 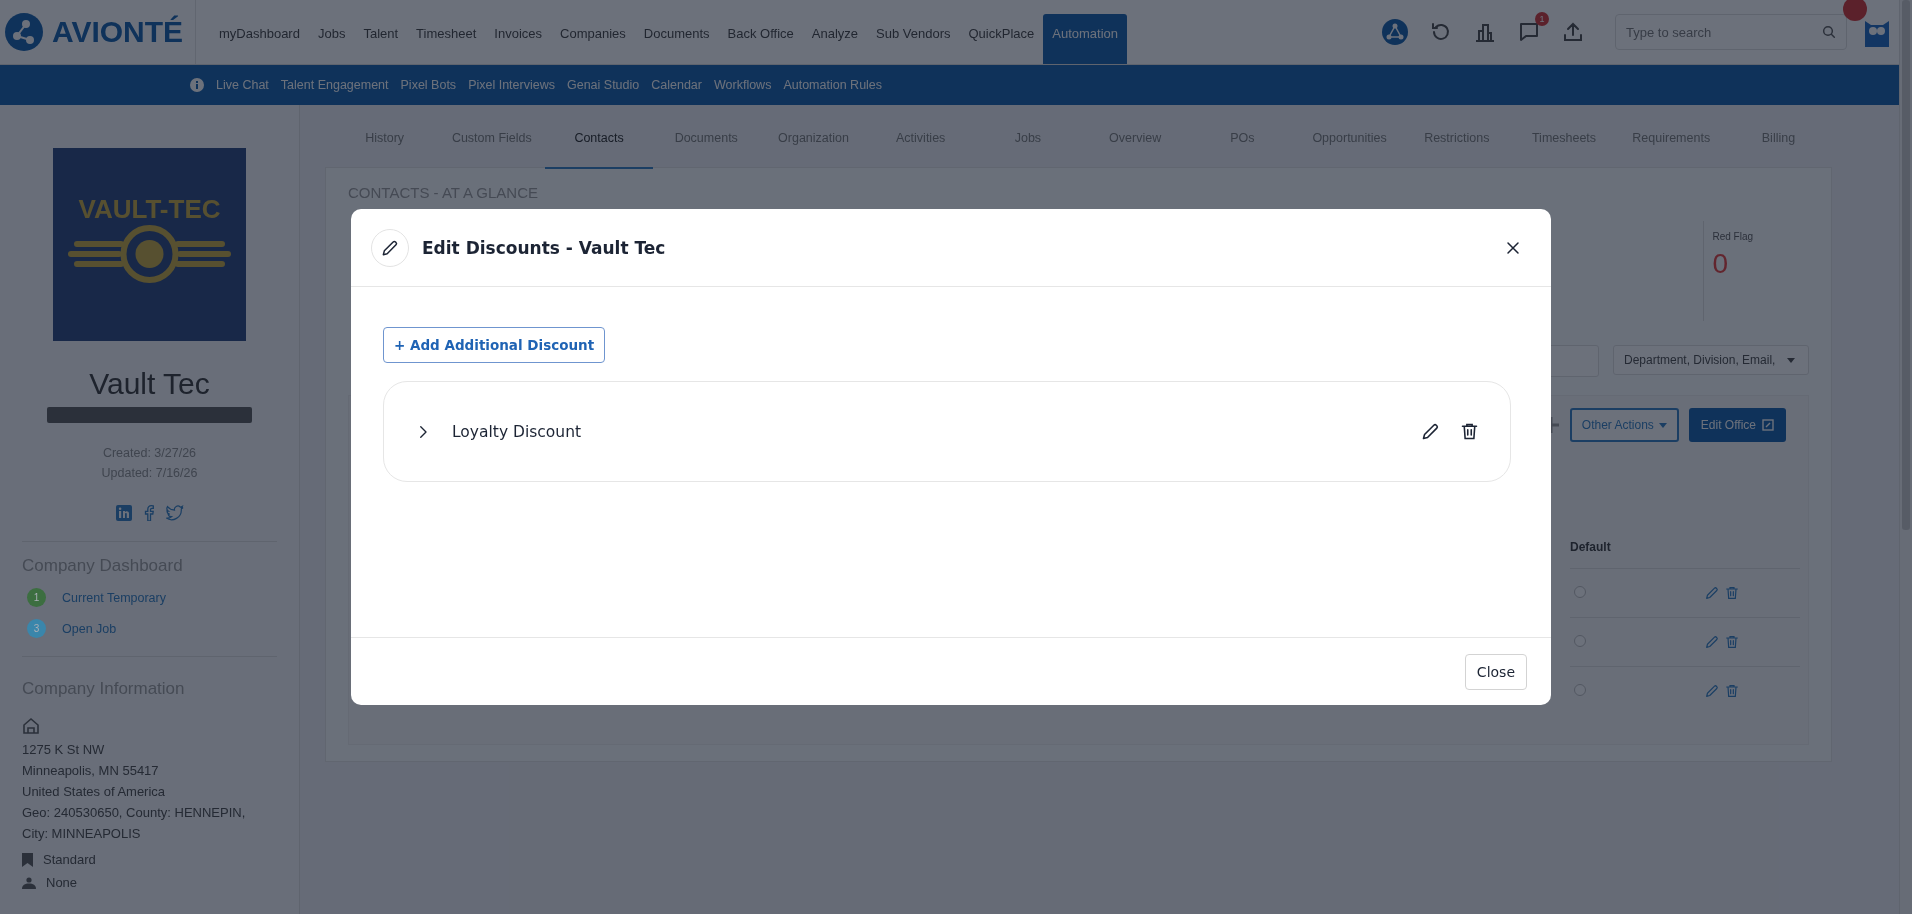 I want to click on nav-tab: Talent, so click(x=381, y=39).